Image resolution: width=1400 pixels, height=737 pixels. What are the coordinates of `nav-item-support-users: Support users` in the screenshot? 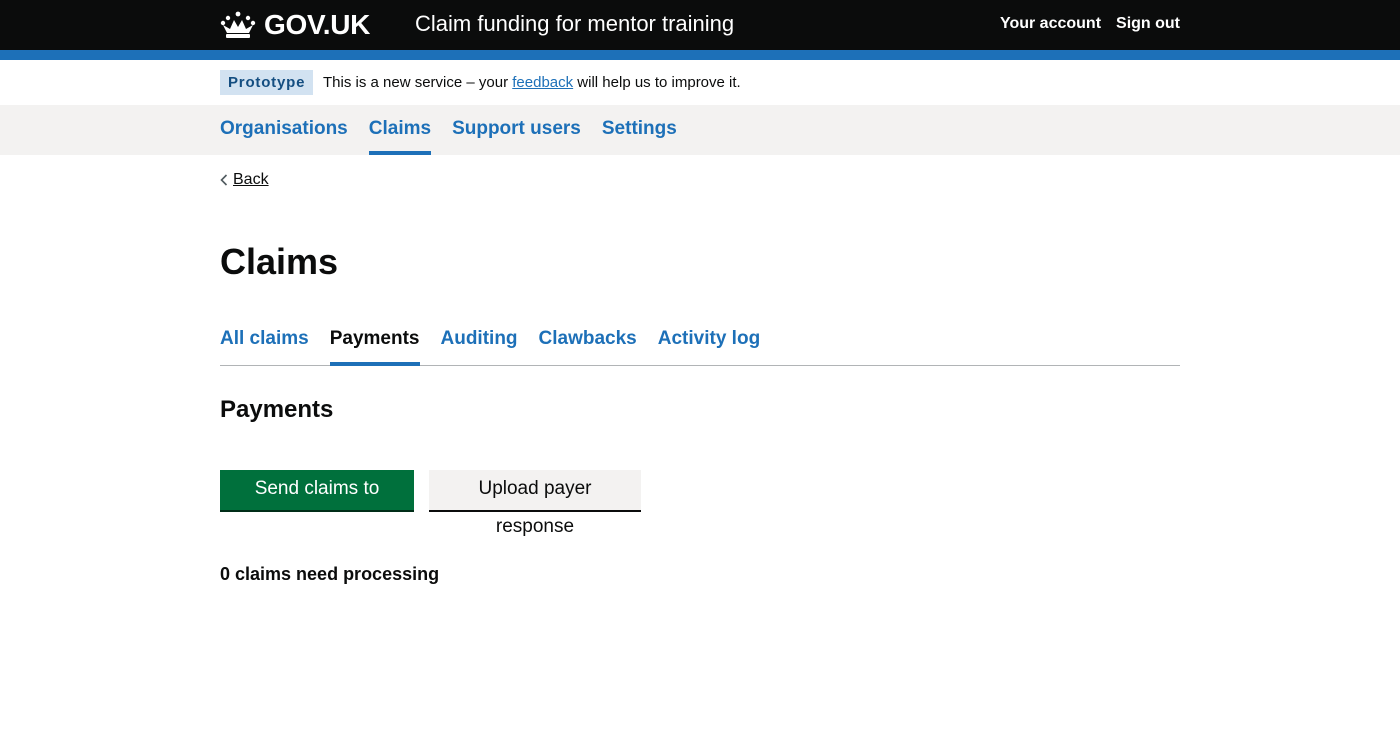 It's located at (516, 130).